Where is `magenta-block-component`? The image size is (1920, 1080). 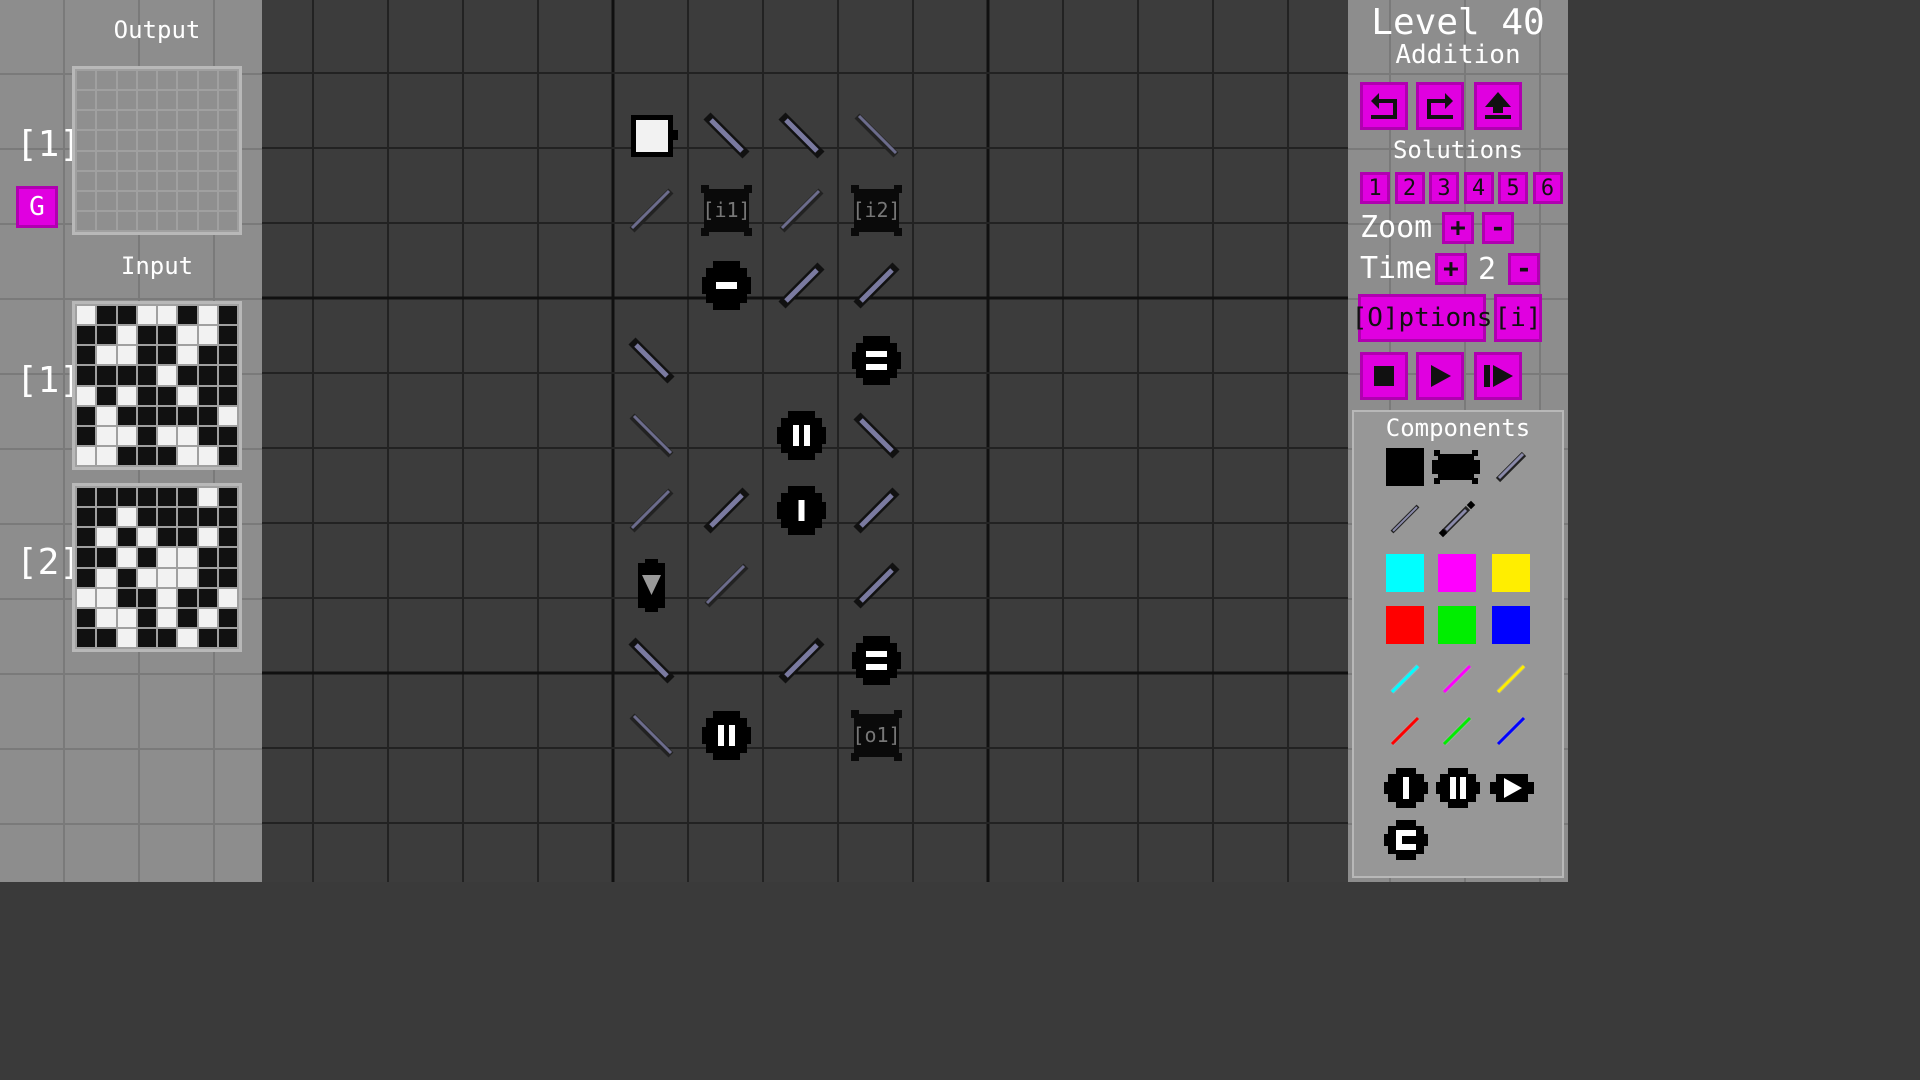 magenta-block-component is located at coordinates (1457, 573).